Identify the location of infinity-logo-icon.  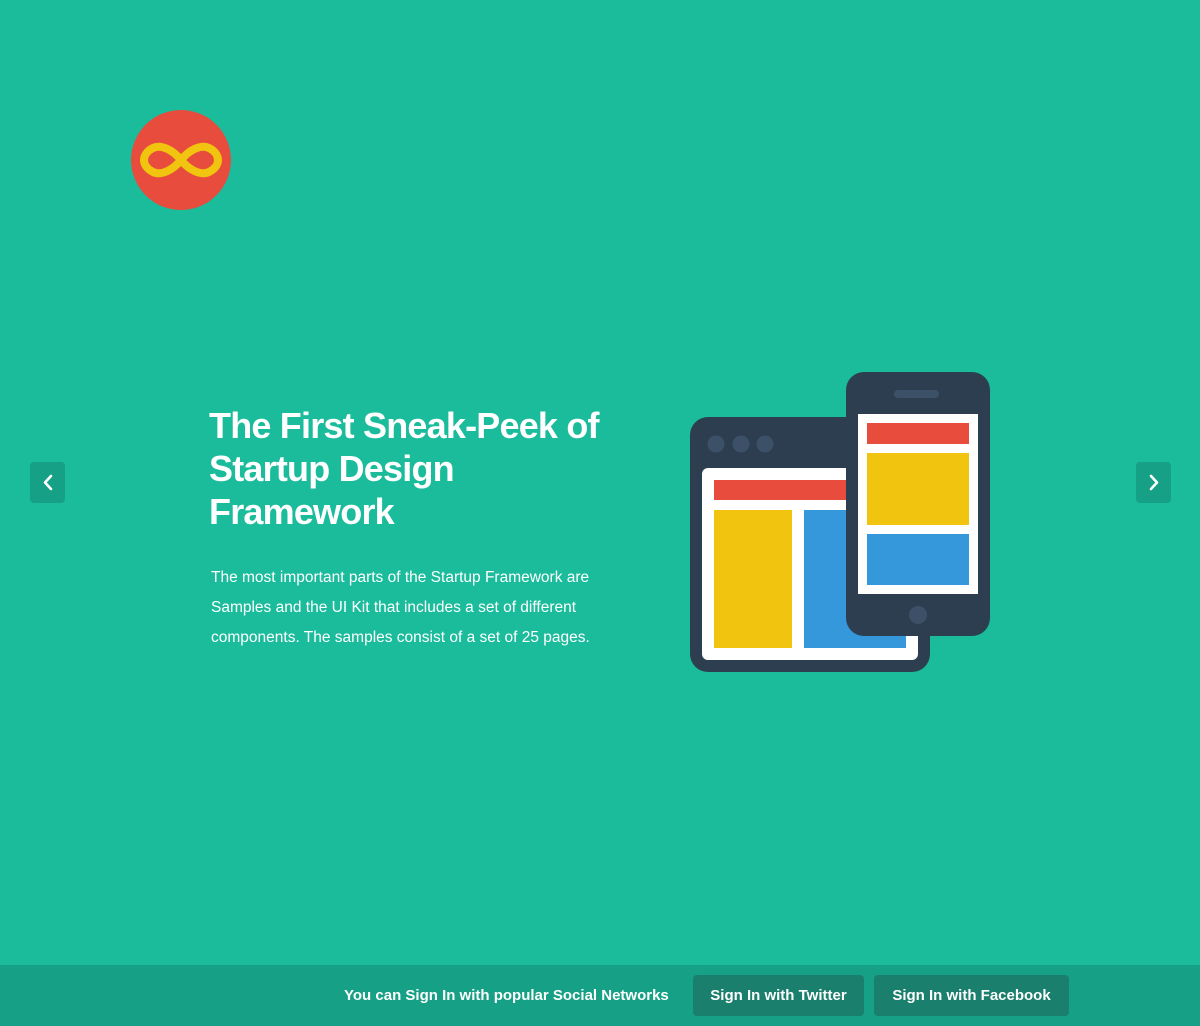
(181, 160).